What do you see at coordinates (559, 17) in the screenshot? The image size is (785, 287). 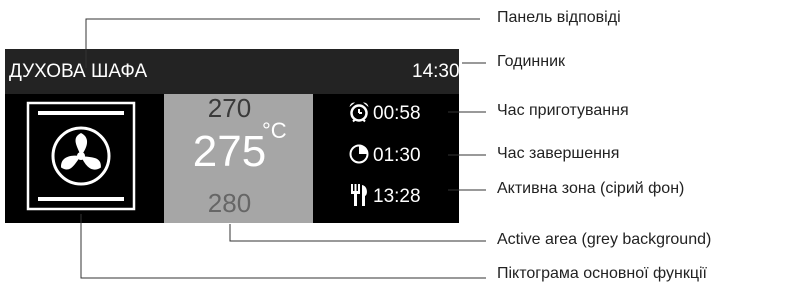 I see `callout-response-panel: Панель відповіді` at bounding box center [559, 17].